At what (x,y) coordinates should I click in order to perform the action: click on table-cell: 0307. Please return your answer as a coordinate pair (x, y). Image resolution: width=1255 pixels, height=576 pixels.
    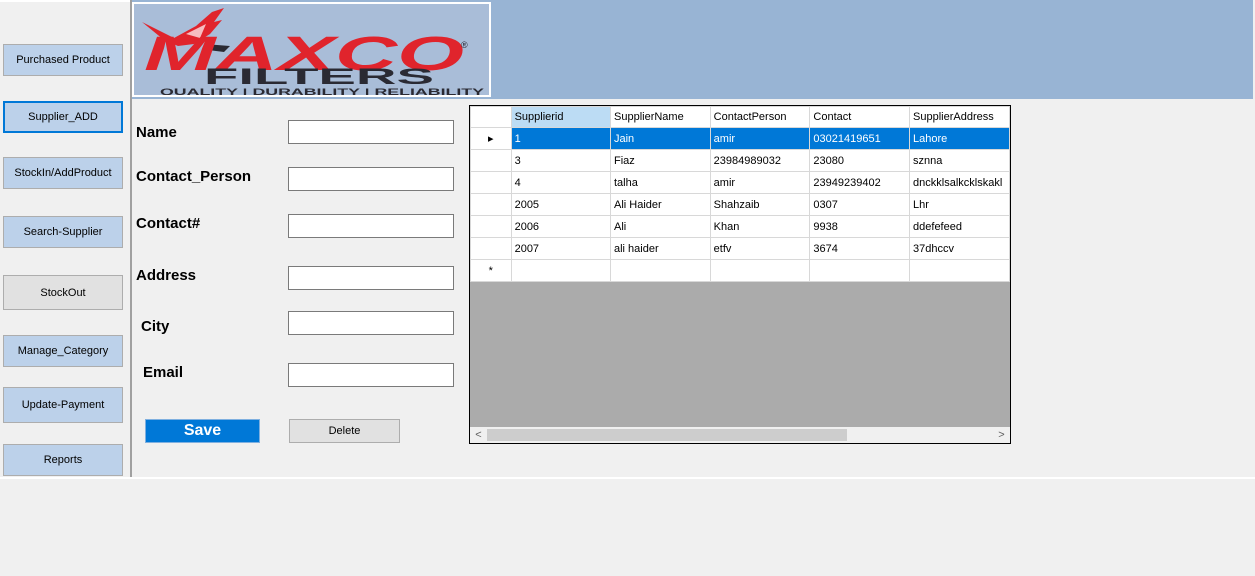
    Looking at the image, I should click on (860, 204).